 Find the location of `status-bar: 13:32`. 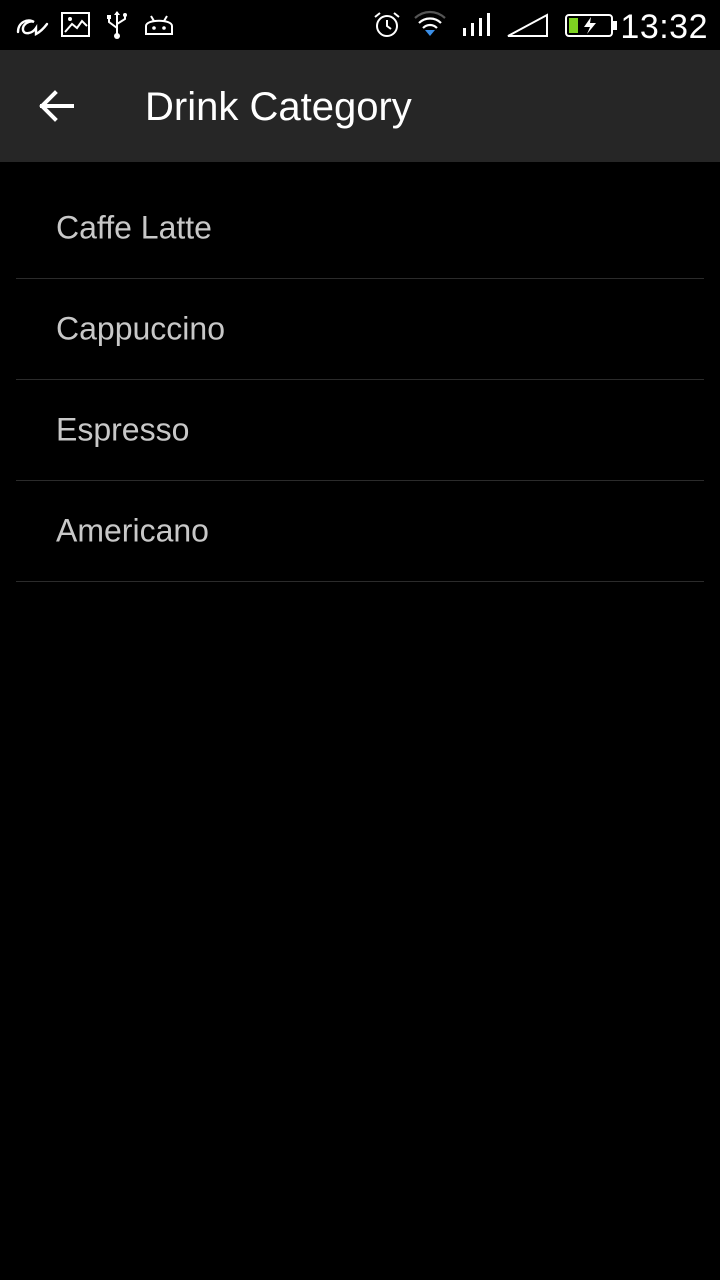

status-bar: 13:32 is located at coordinates (360, 25).